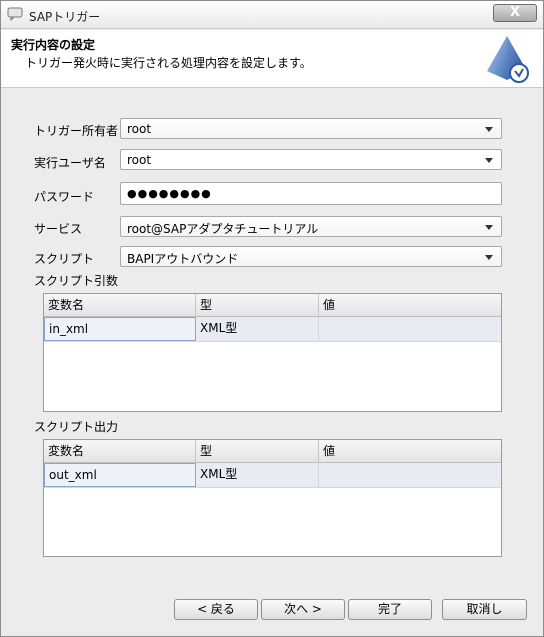 The image size is (544, 637). What do you see at coordinates (120, 329) in the screenshot?
I see `cell-variable-name: in_xml` at bounding box center [120, 329].